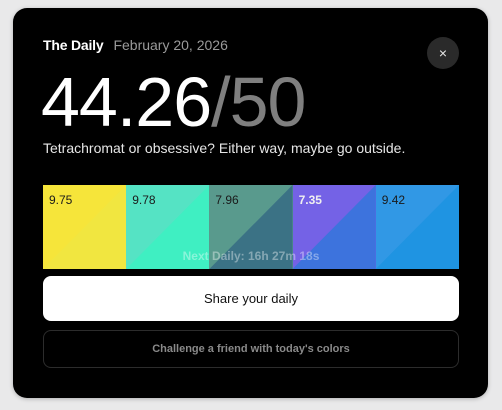 The image size is (502, 410). What do you see at coordinates (251, 298) in the screenshot?
I see `share-button: Share your daily` at bounding box center [251, 298].